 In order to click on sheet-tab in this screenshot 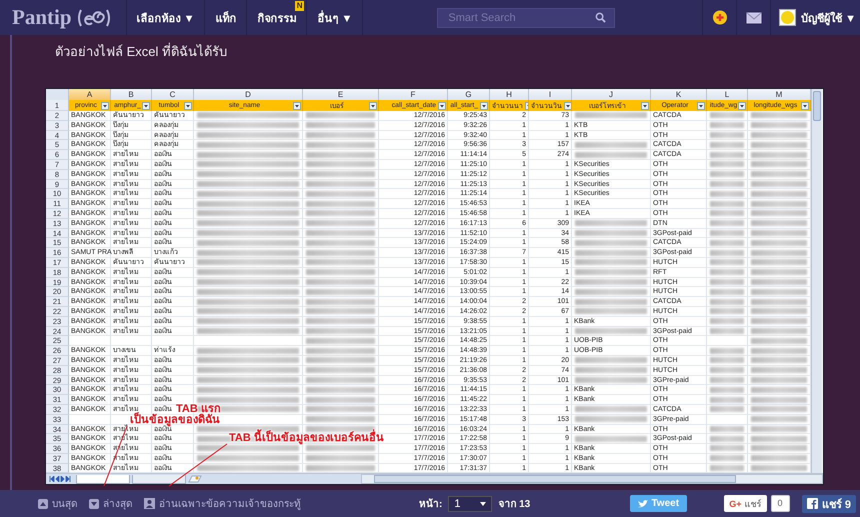, I will do `click(159, 479)`.